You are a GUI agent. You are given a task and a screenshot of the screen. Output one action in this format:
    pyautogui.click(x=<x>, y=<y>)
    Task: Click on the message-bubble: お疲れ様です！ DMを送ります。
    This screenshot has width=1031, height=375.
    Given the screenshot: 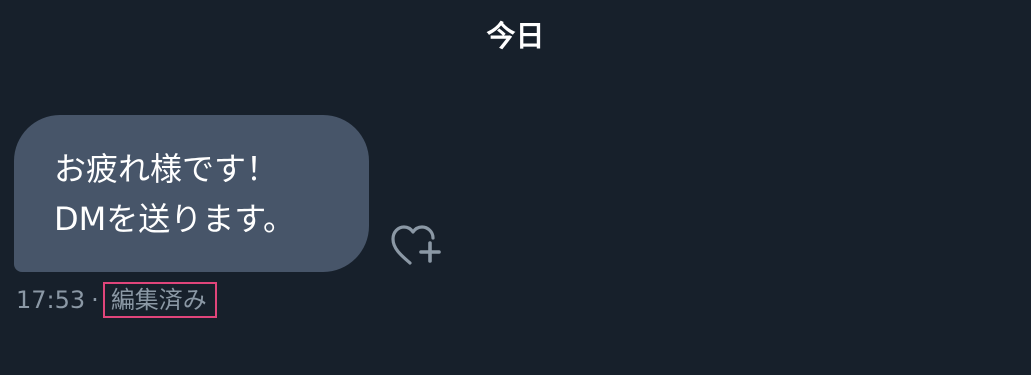 What is the action you would take?
    pyautogui.click(x=191, y=193)
    